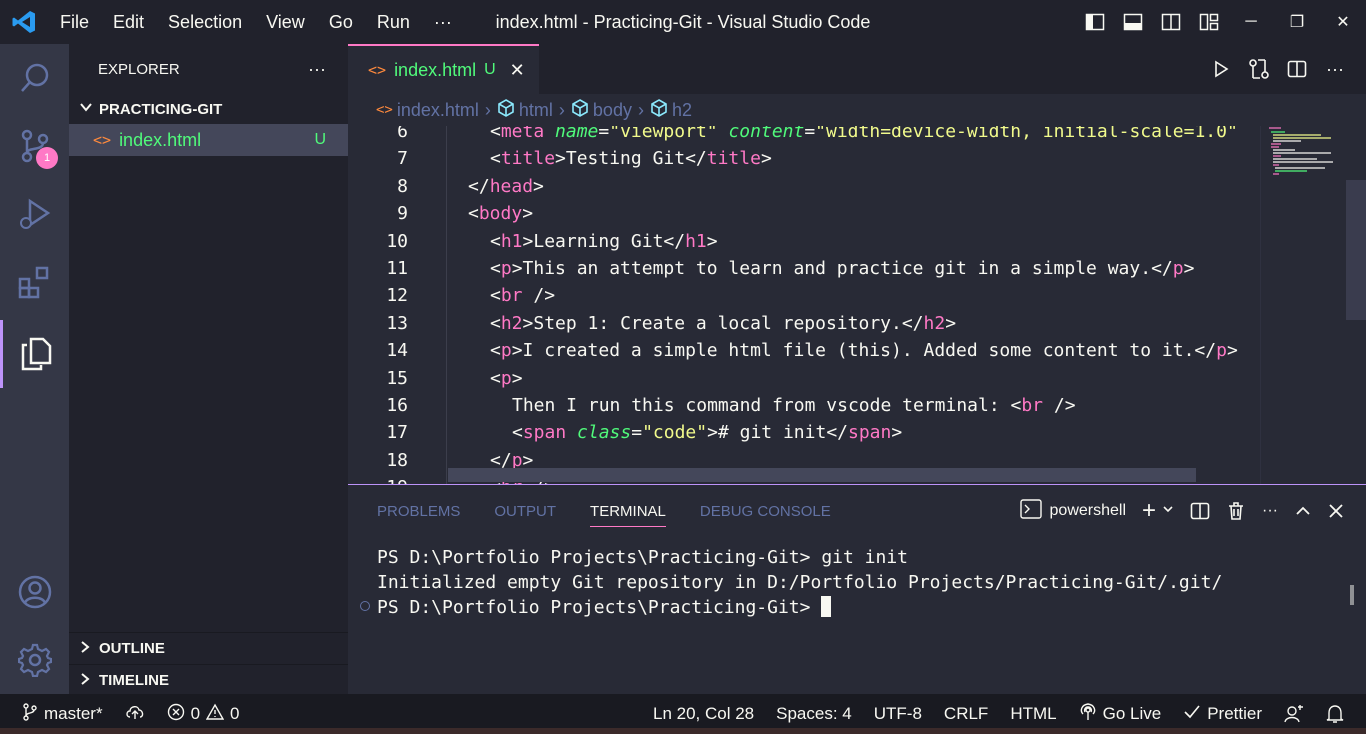  Describe the element at coordinates (30, 714) in the screenshot. I see `git-branch-icon` at that location.